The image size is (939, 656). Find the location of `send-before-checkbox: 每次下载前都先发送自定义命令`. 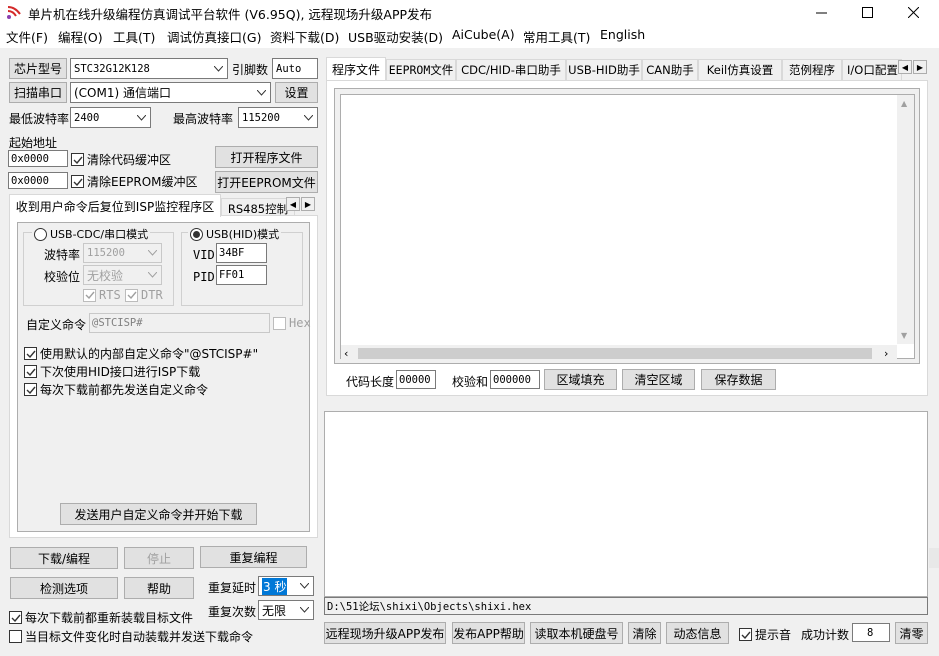

send-before-checkbox: 每次下载前都先发送自定义命令 is located at coordinates (116, 389).